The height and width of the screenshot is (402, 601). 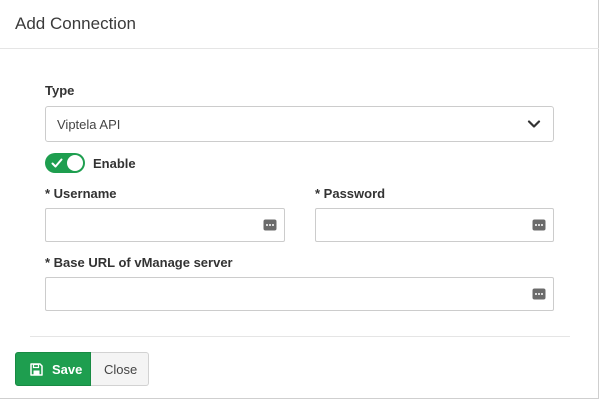 What do you see at coordinates (299, 124) in the screenshot?
I see `type-select: Viptela API` at bounding box center [299, 124].